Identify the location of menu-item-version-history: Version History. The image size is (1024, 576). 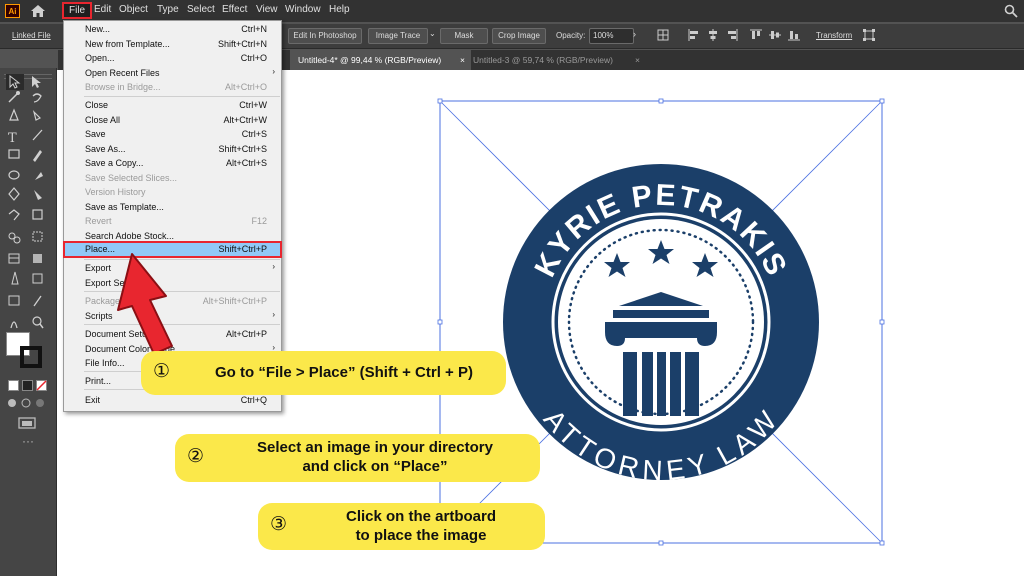
(172, 192).